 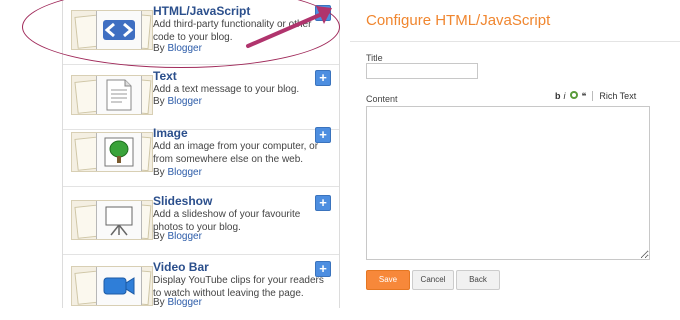 What do you see at coordinates (182, 201) in the screenshot?
I see `gadget-title: Slideshow` at bounding box center [182, 201].